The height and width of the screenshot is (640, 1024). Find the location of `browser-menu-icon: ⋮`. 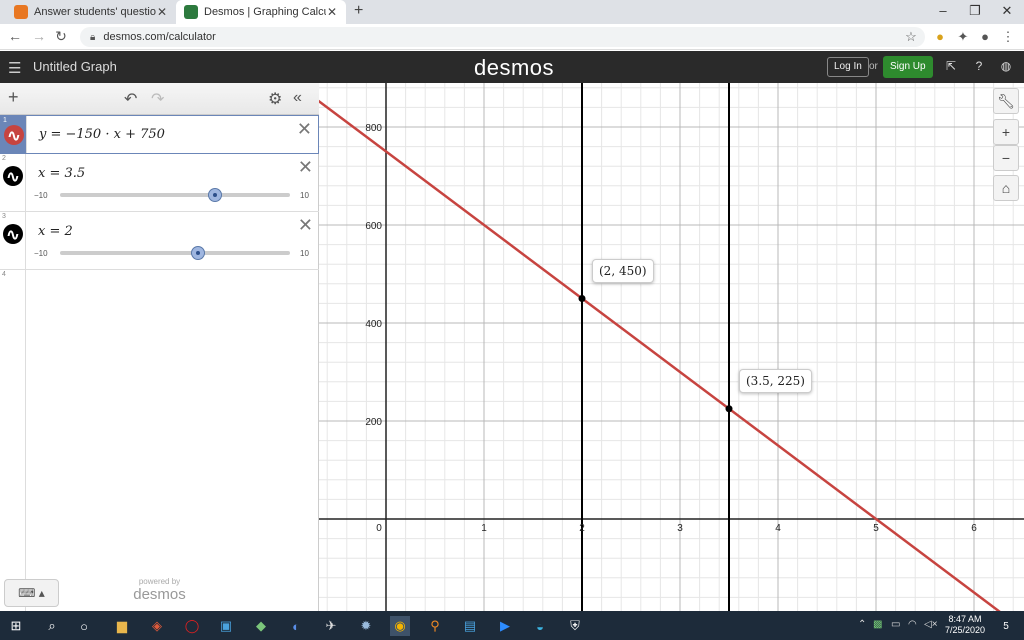

browser-menu-icon: ⋮ is located at coordinates (1008, 37).